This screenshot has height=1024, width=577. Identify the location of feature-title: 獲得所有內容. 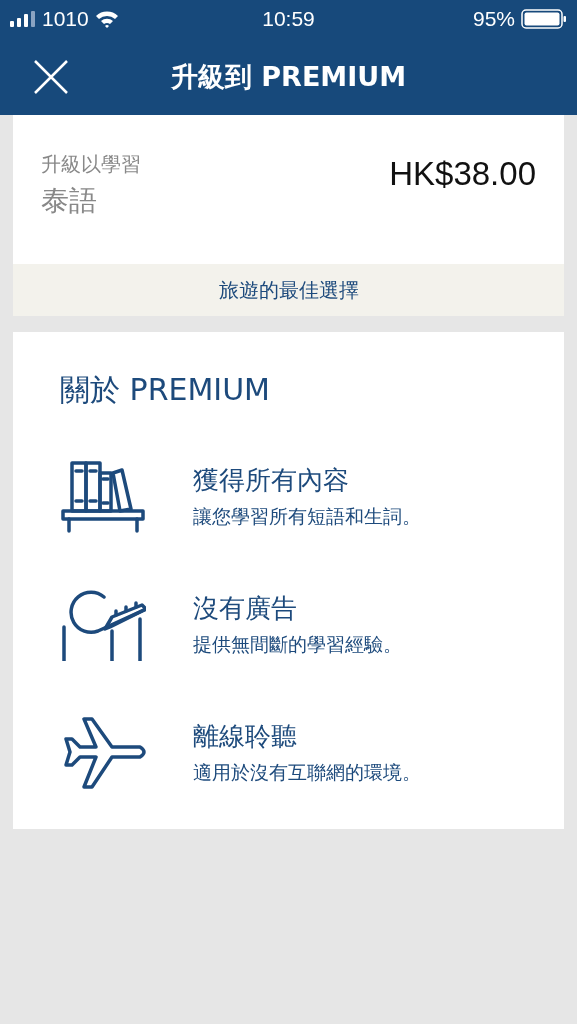
(271, 480).